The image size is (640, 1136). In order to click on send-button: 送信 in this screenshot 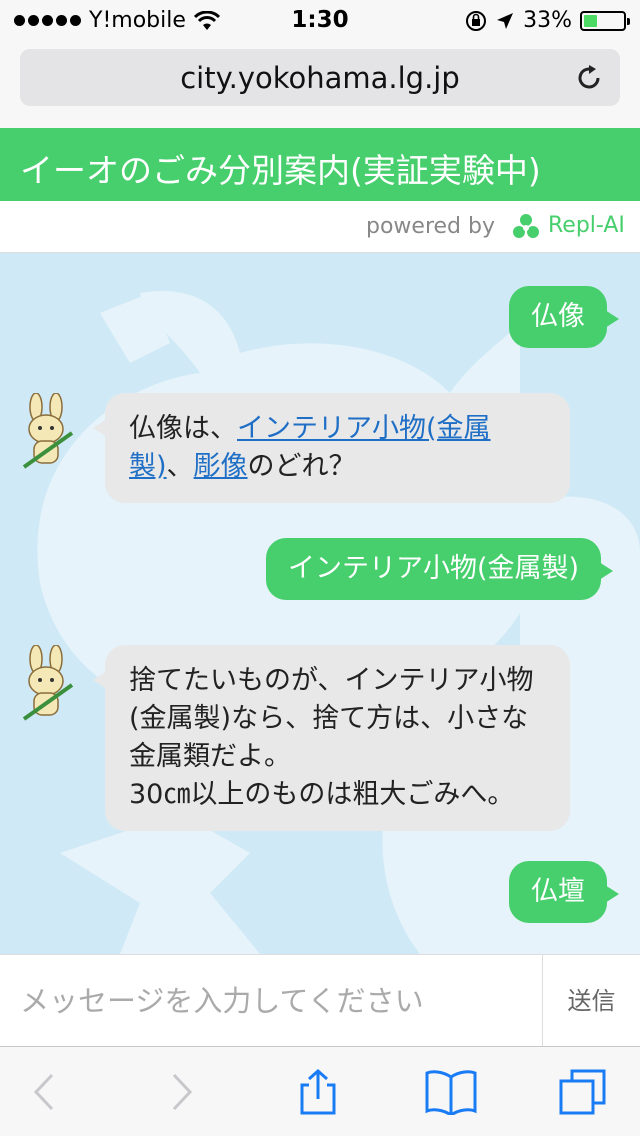, I will do `click(591, 1001)`.